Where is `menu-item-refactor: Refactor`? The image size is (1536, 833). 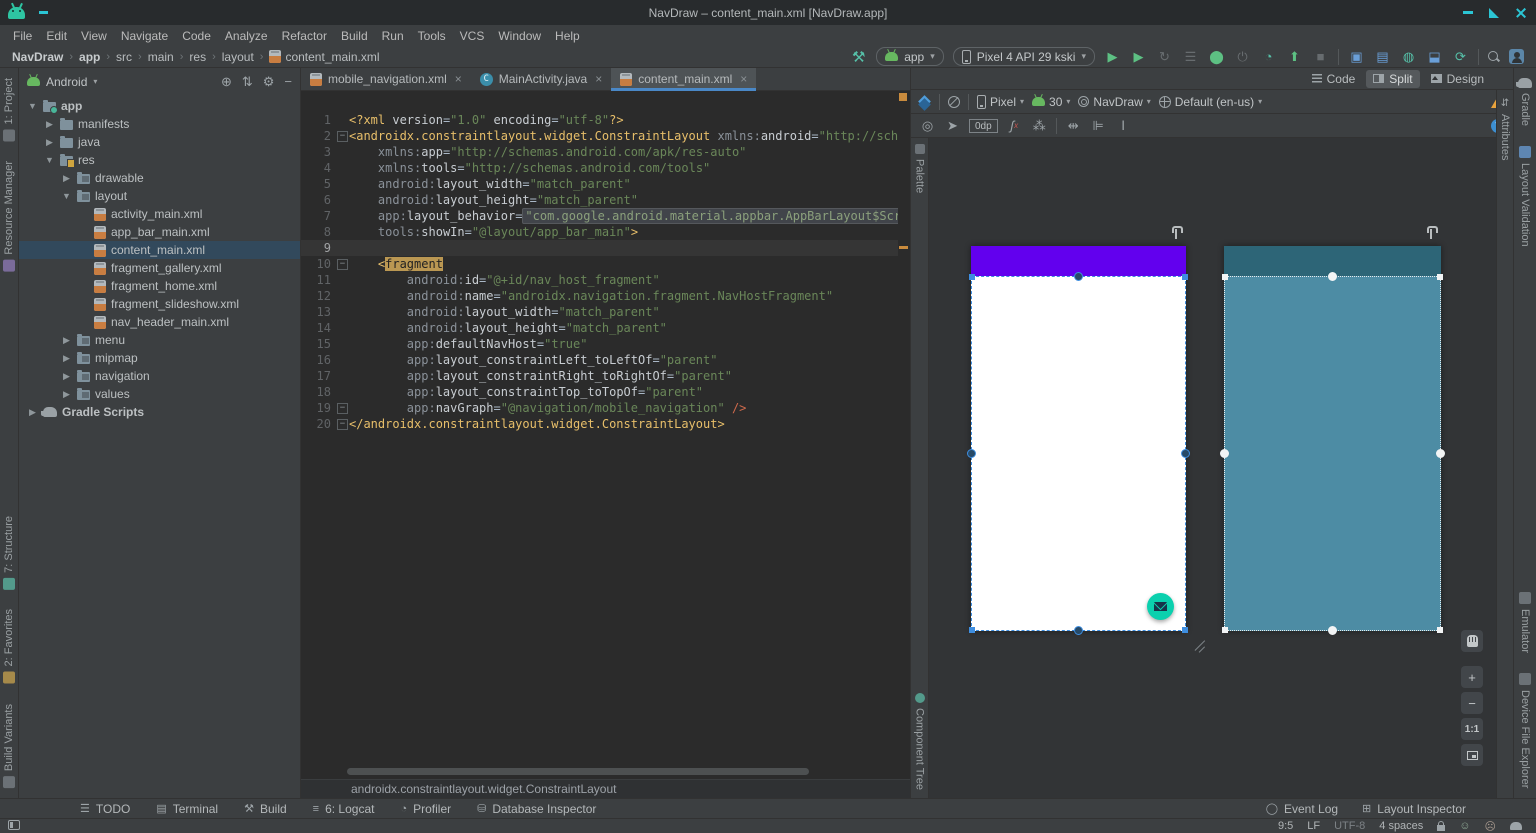
menu-item-refactor: Refactor is located at coordinates (304, 36).